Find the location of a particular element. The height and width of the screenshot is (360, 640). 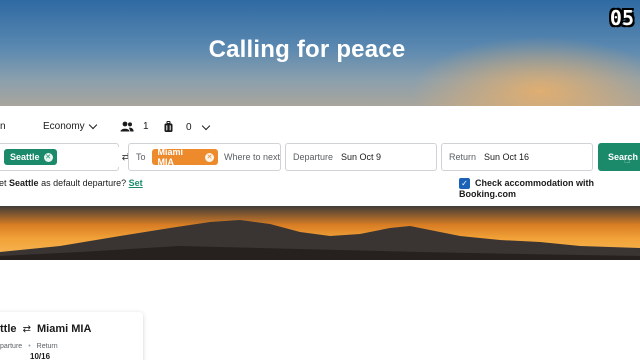

set-default-link: Set is located at coordinates (136, 183).